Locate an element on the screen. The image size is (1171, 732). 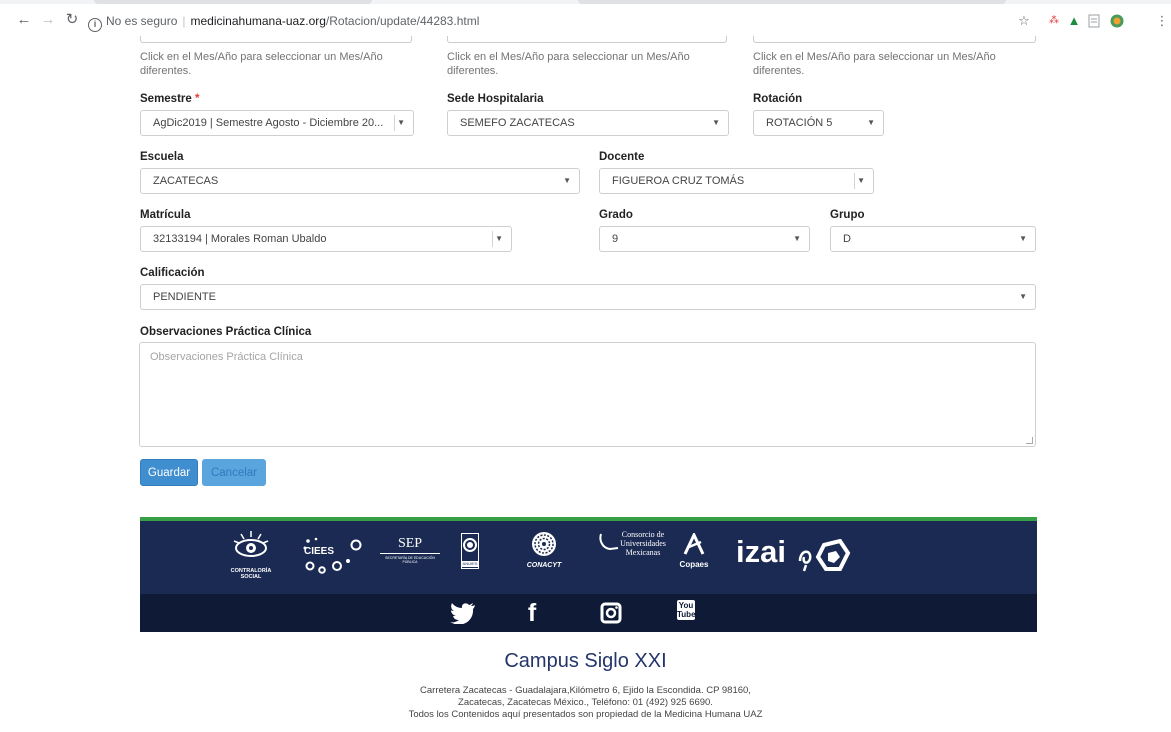
calificacion-value: PENDIENTE is located at coordinates (184, 297).